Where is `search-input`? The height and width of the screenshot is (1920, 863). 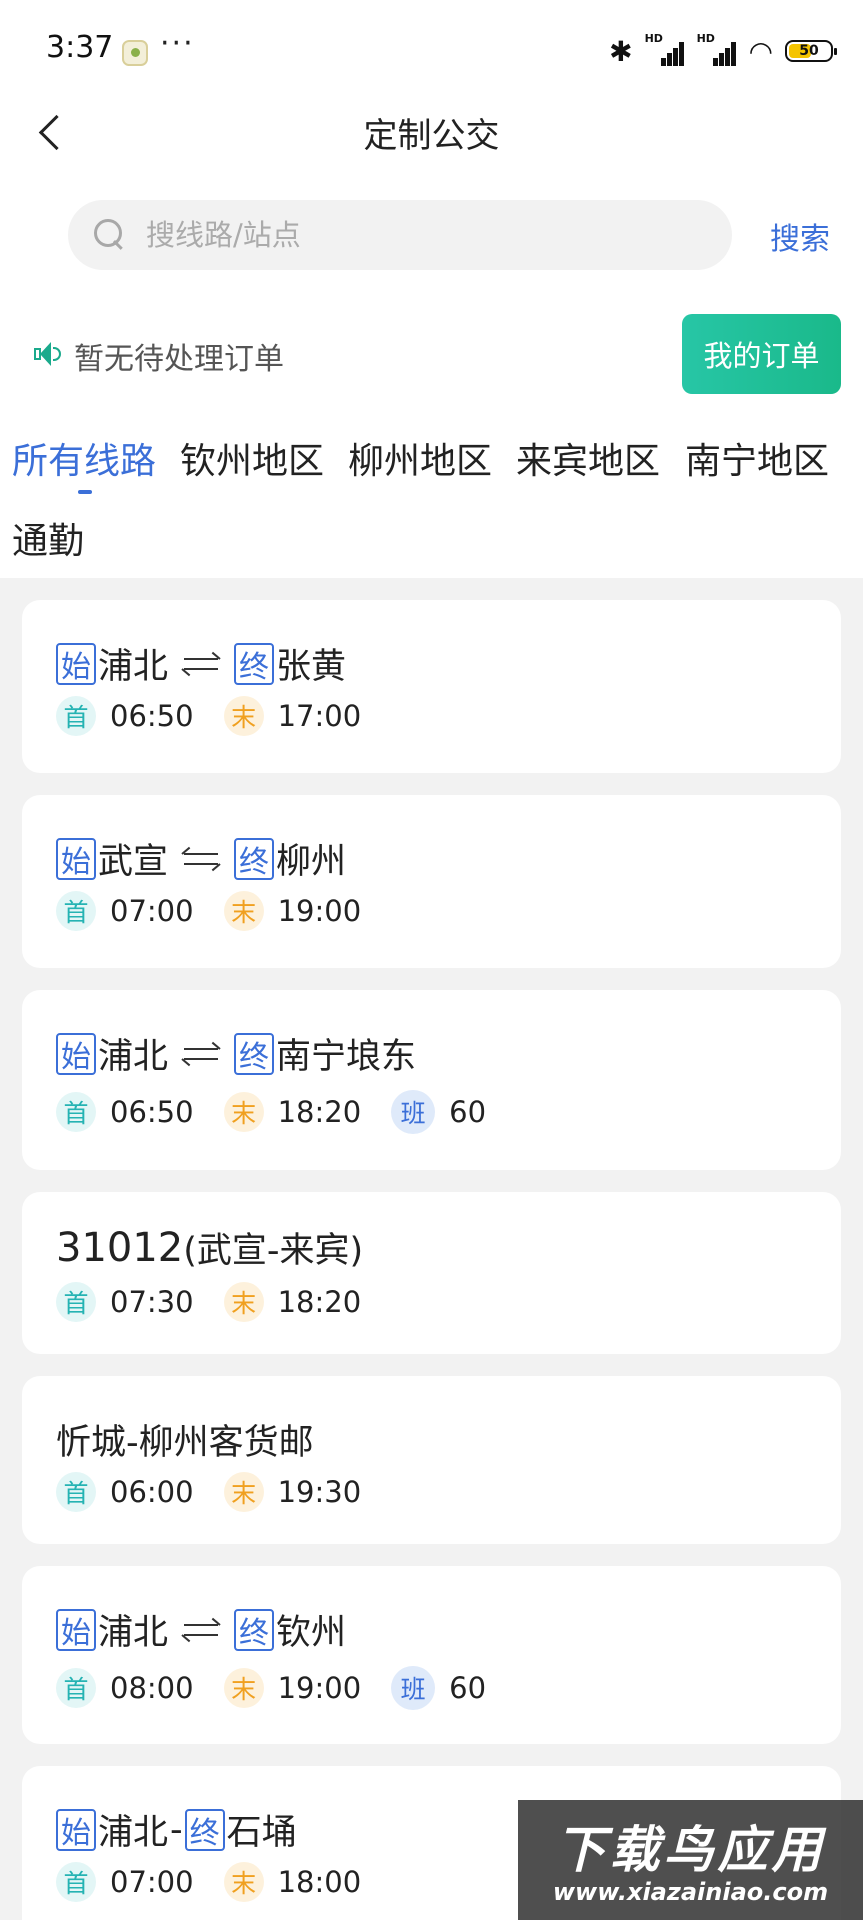
search-input is located at coordinates (426, 235).